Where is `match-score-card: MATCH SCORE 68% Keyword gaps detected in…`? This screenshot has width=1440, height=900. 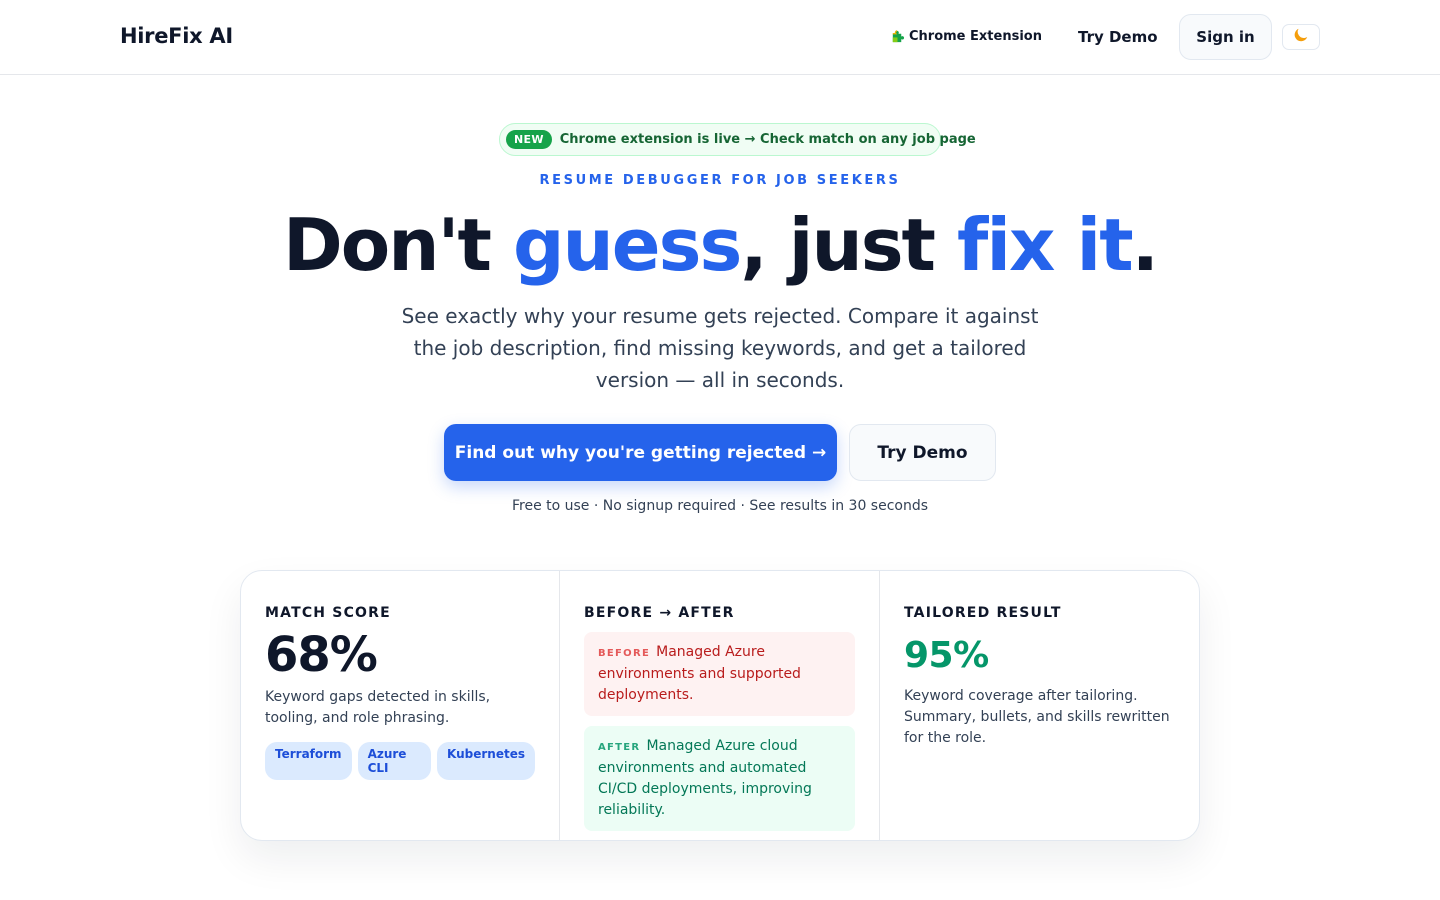
match-score-card: MATCH SCORE 68% Keyword gaps detected in… is located at coordinates (400, 705).